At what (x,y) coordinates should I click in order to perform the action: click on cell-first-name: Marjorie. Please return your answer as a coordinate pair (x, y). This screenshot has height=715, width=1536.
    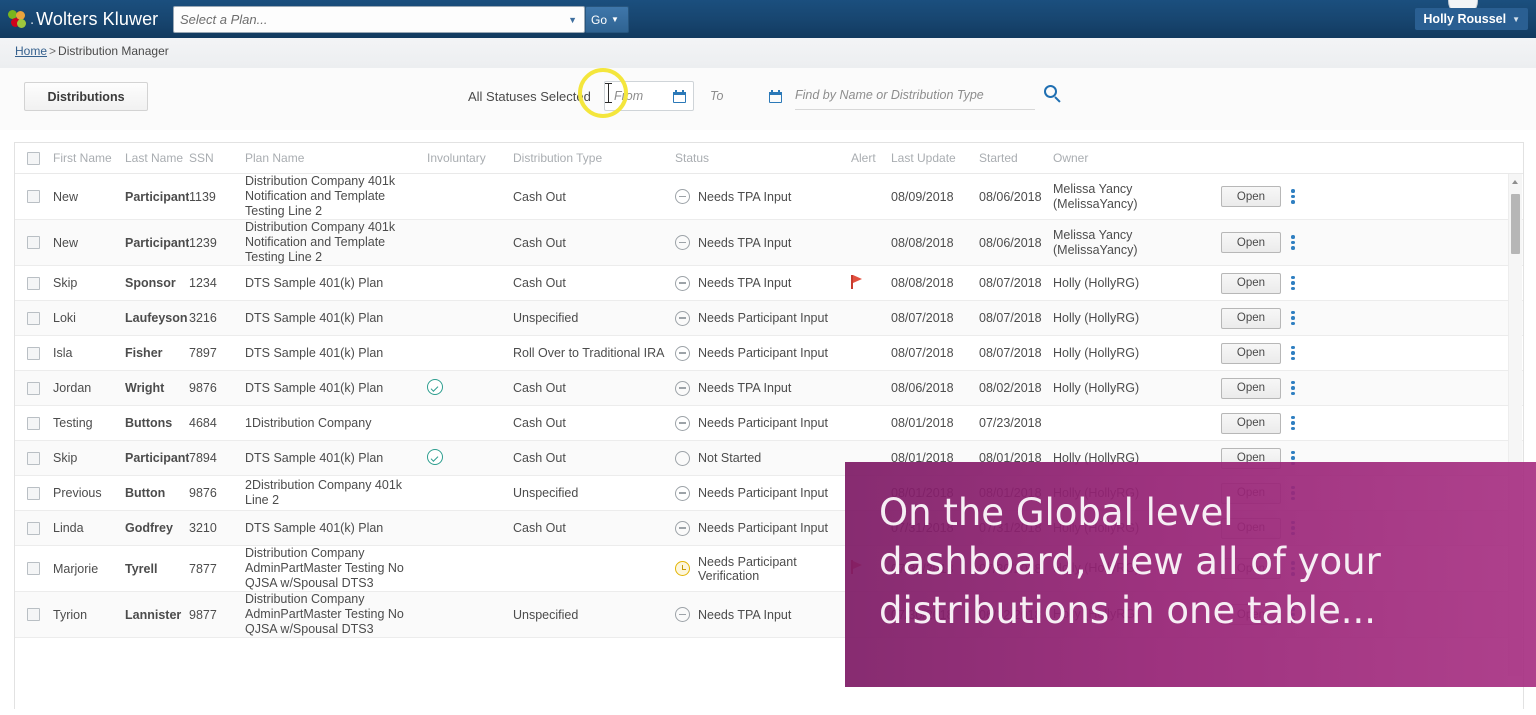
    Looking at the image, I should click on (76, 568).